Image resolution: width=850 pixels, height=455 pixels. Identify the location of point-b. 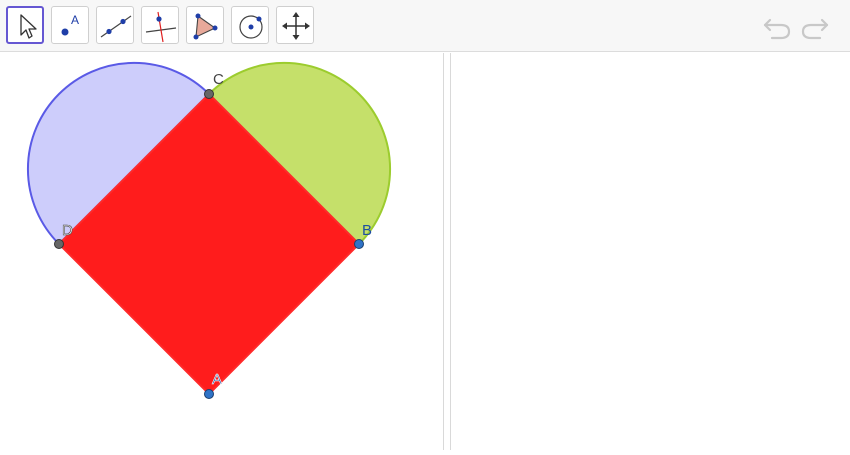
(359, 244).